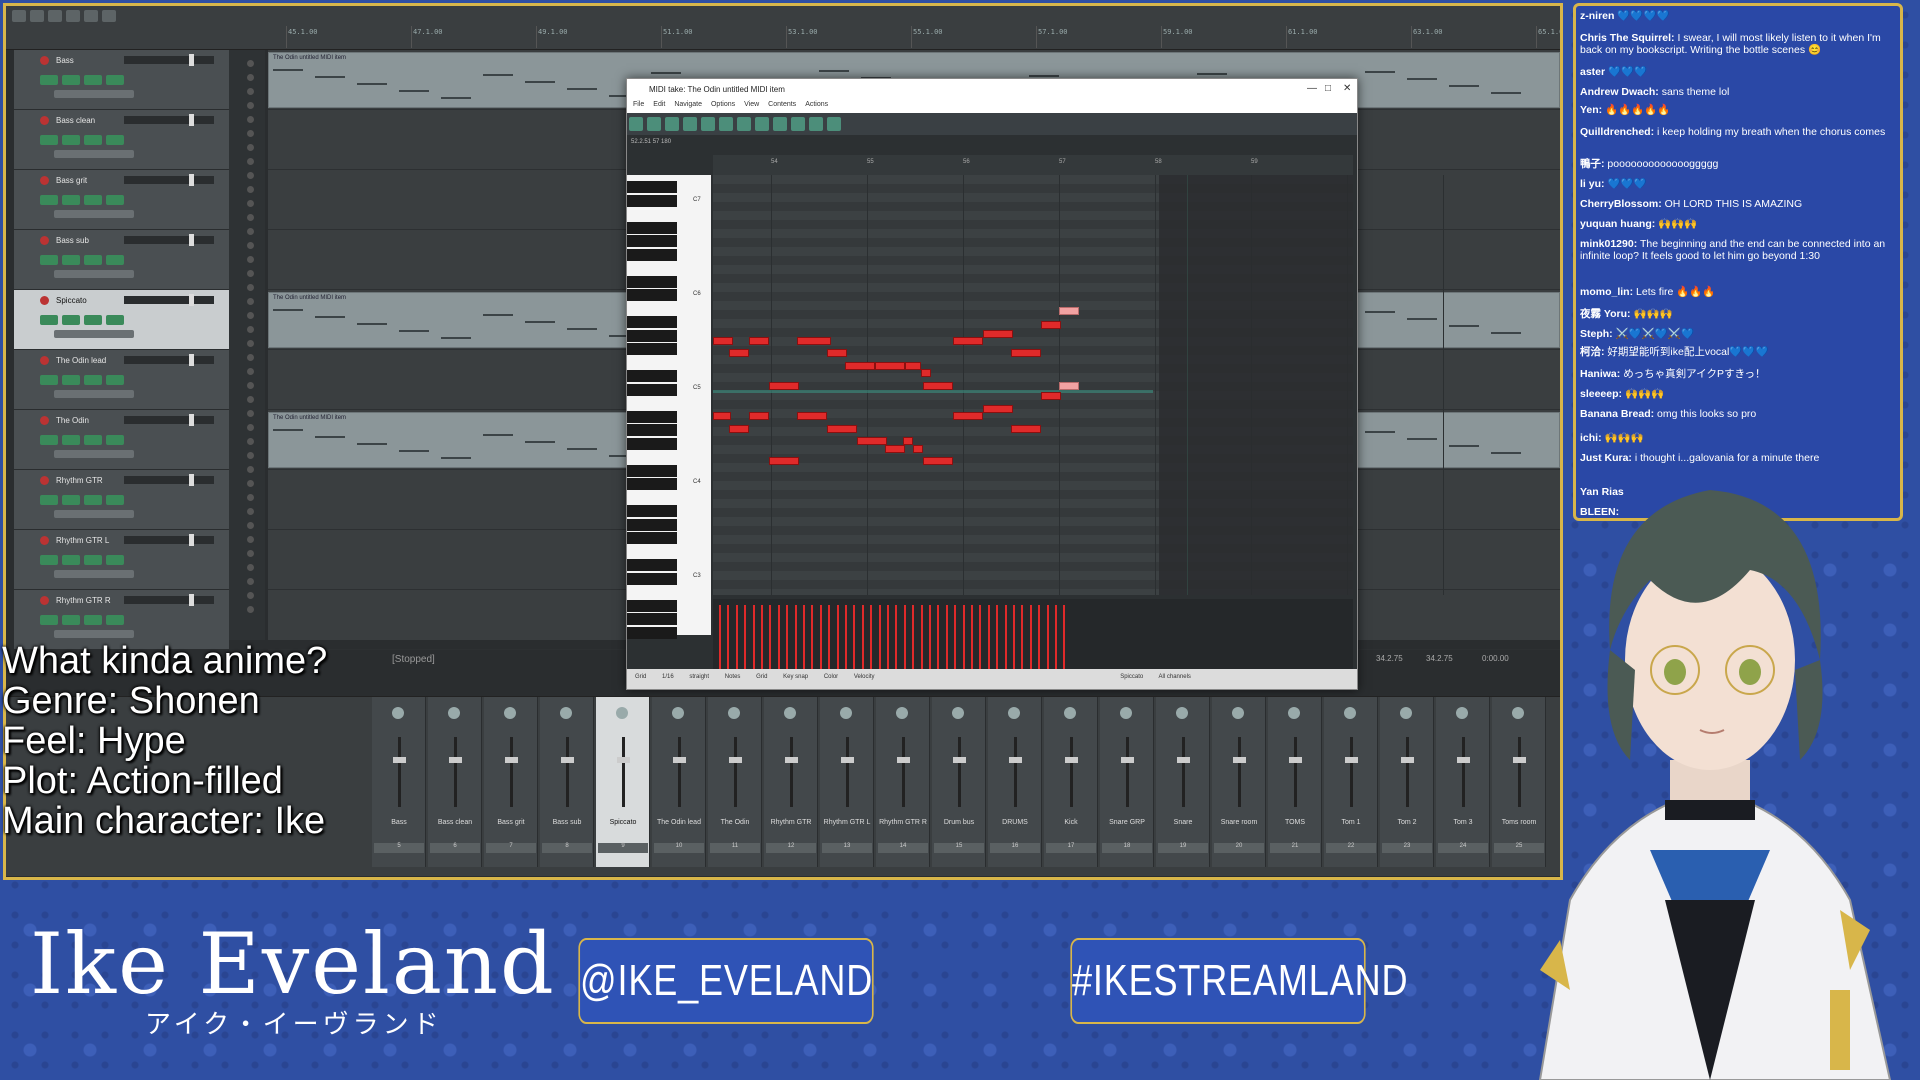  Describe the element at coordinates (1295, 782) in the screenshot. I see `mixer-strip: TOMS 21` at that location.